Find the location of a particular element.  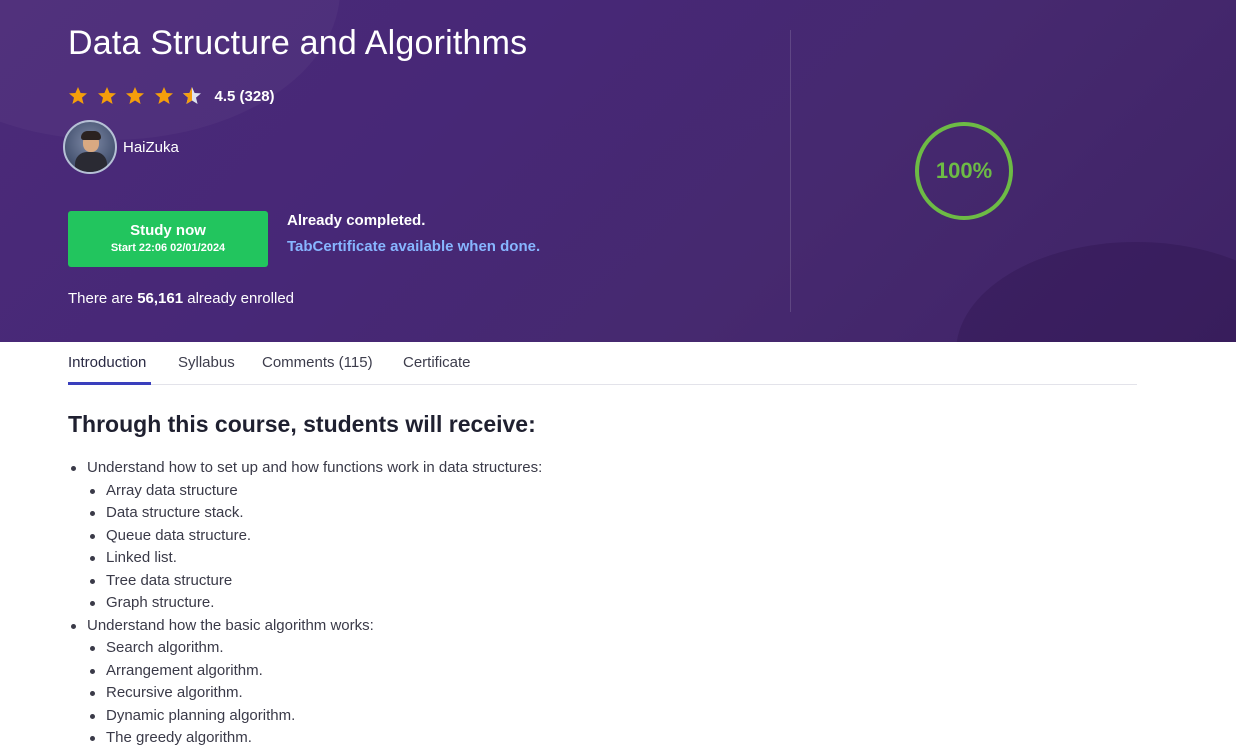

completion-status: Already completed. is located at coordinates (356, 220).